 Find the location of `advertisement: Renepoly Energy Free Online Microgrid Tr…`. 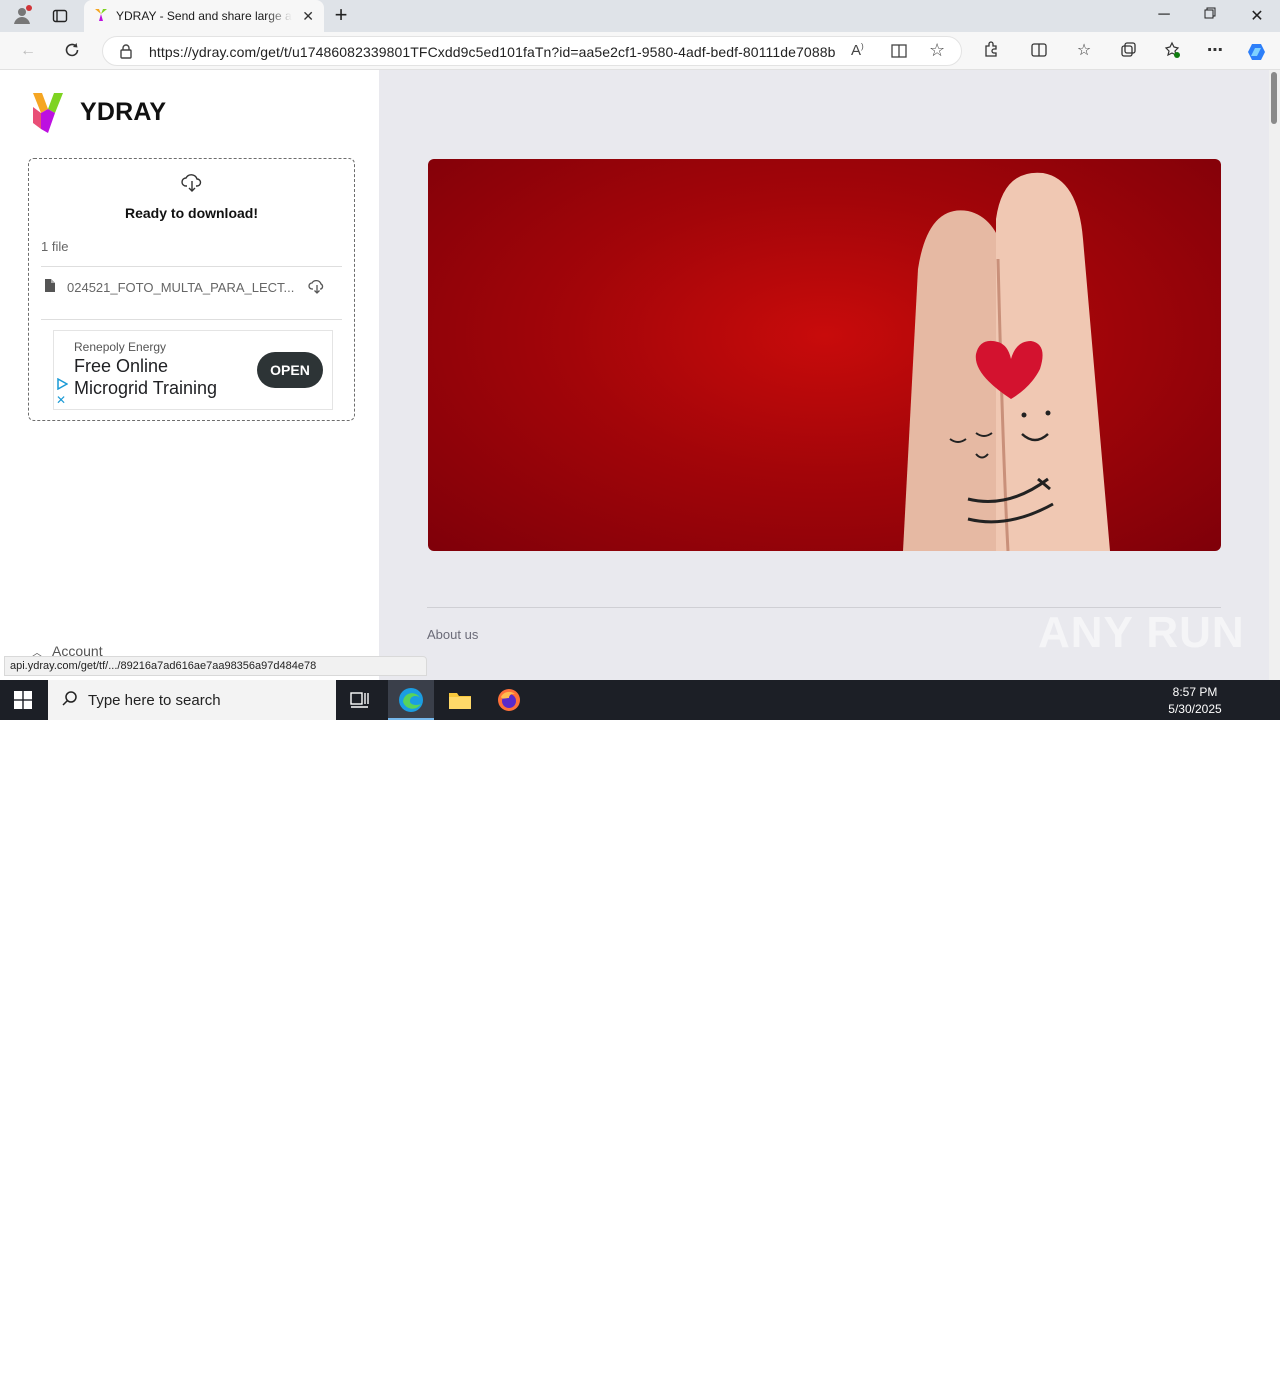

advertisement: Renepoly Energy Free Online Microgrid Tr… is located at coordinates (193, 370).